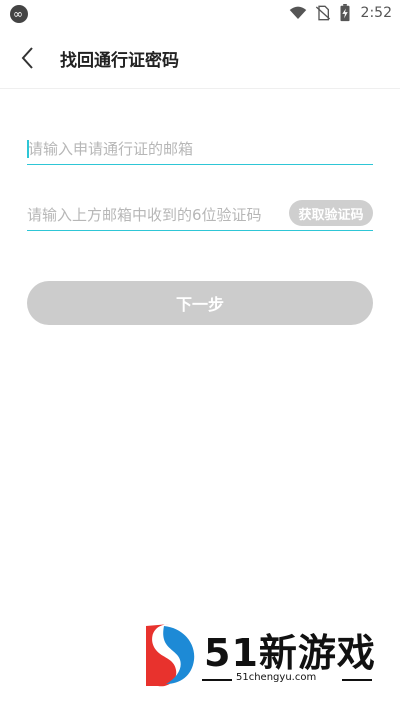  What do you see at coordinates (200, 58) in the screenshot?
I see `header: 找回通行证密码` at bounding box center [200, 58].